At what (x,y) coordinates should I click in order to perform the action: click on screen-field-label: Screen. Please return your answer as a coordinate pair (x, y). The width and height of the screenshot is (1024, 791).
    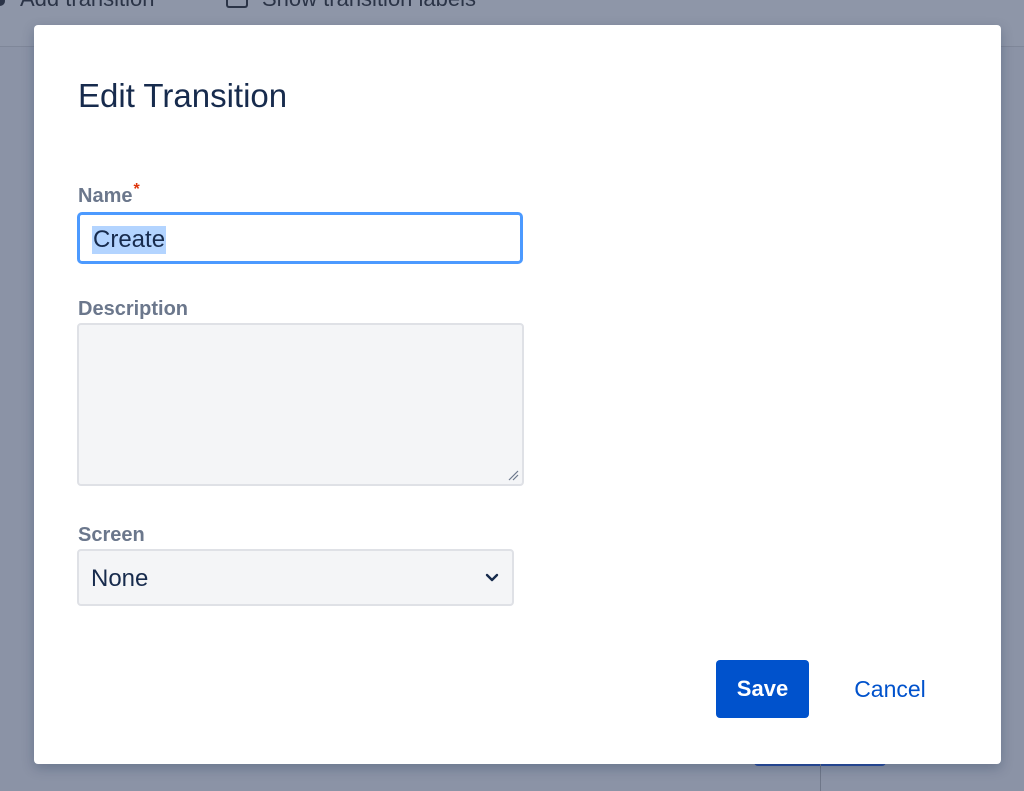
    Looking at the image, I should click on (111, 535).